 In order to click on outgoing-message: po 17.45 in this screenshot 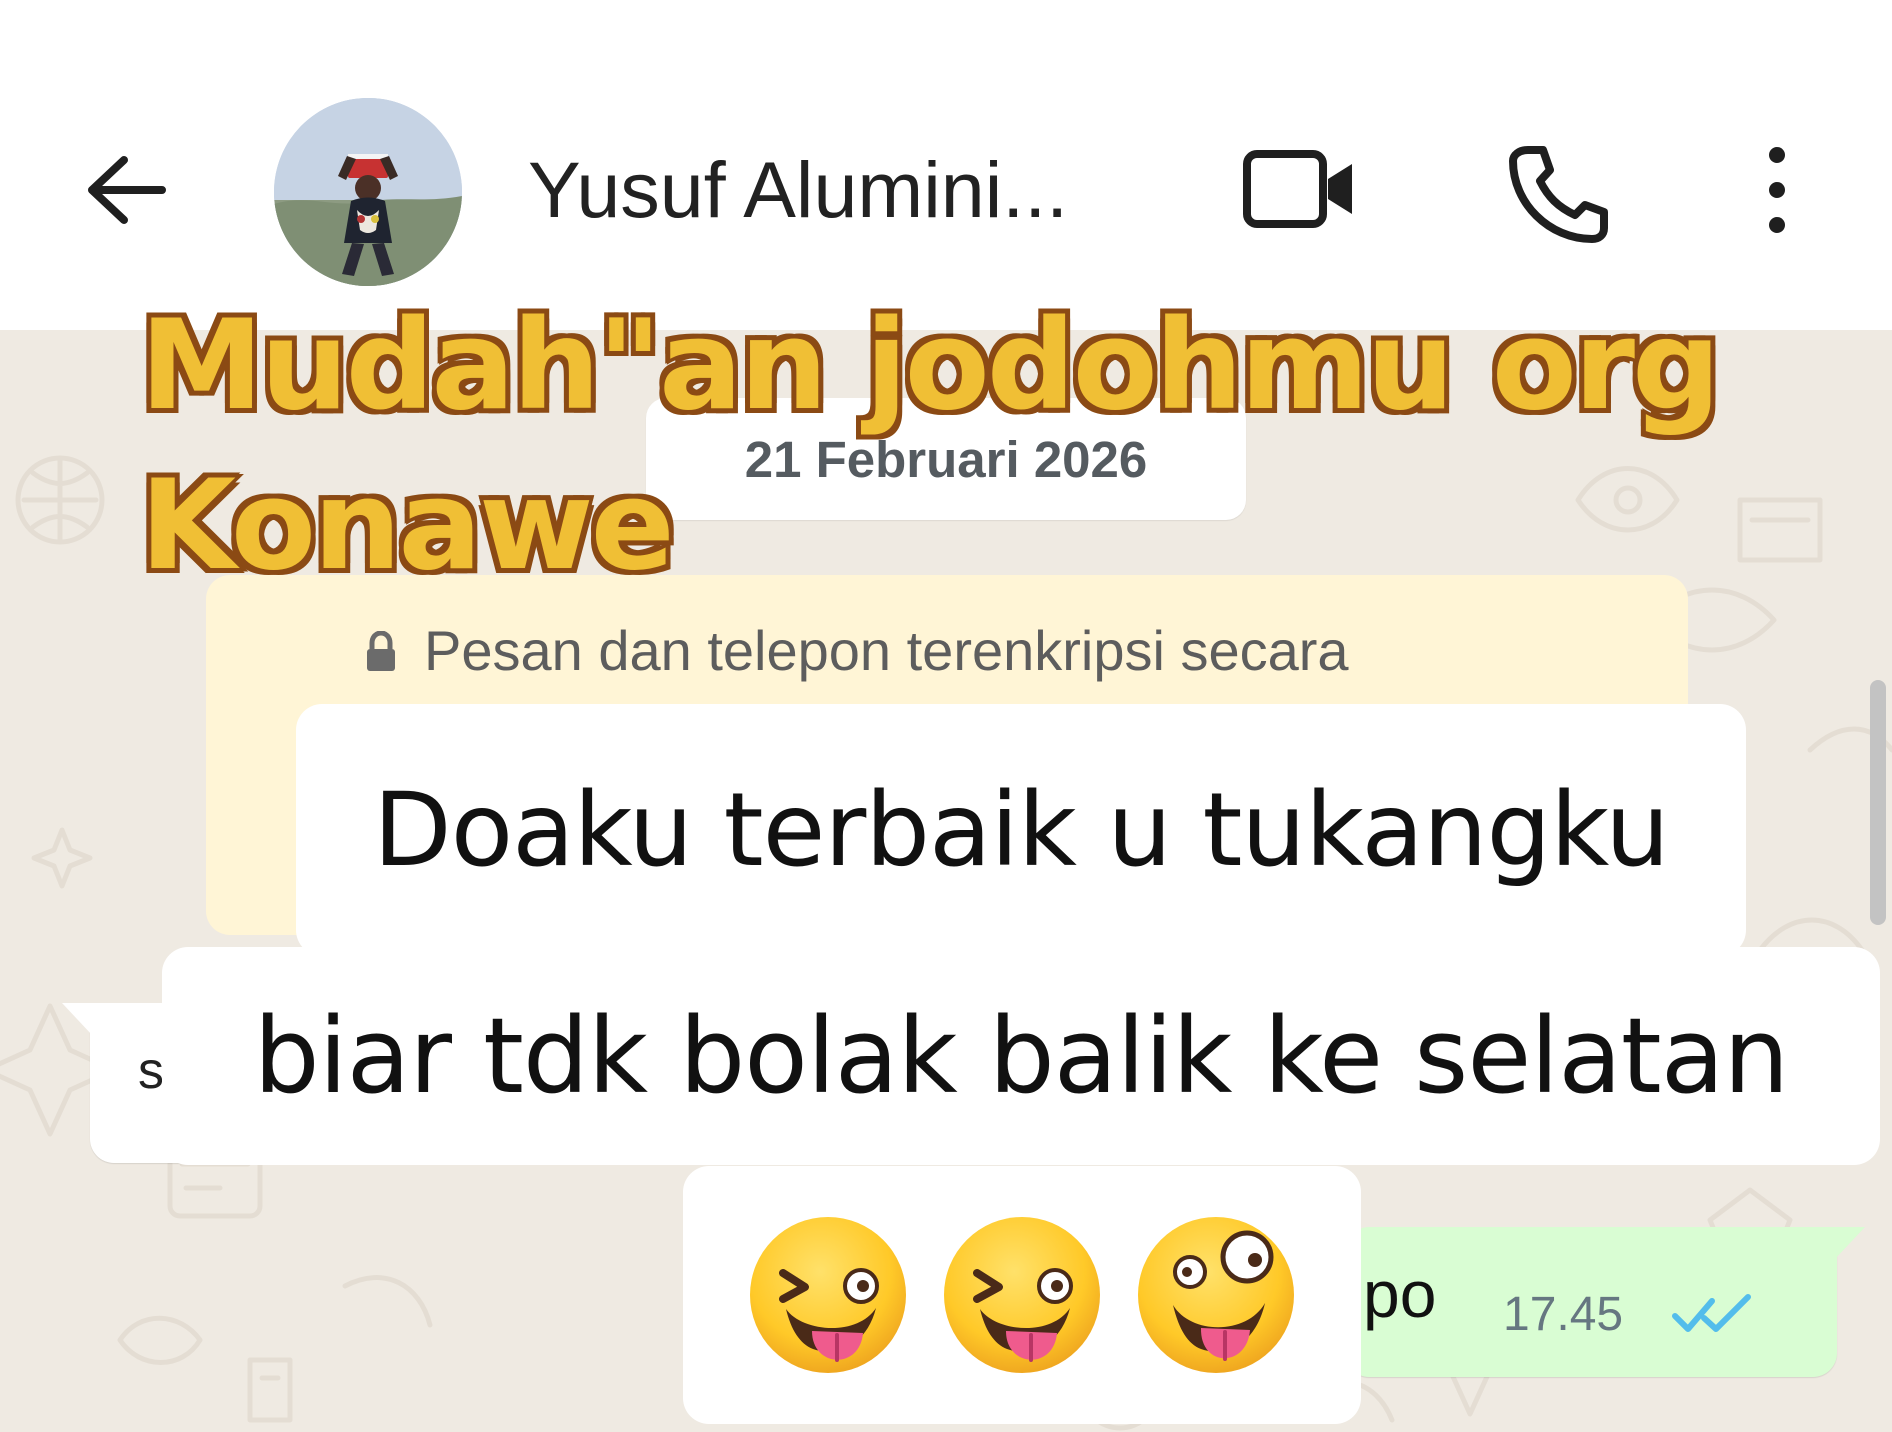, I will do `click(1605, 1302)`.